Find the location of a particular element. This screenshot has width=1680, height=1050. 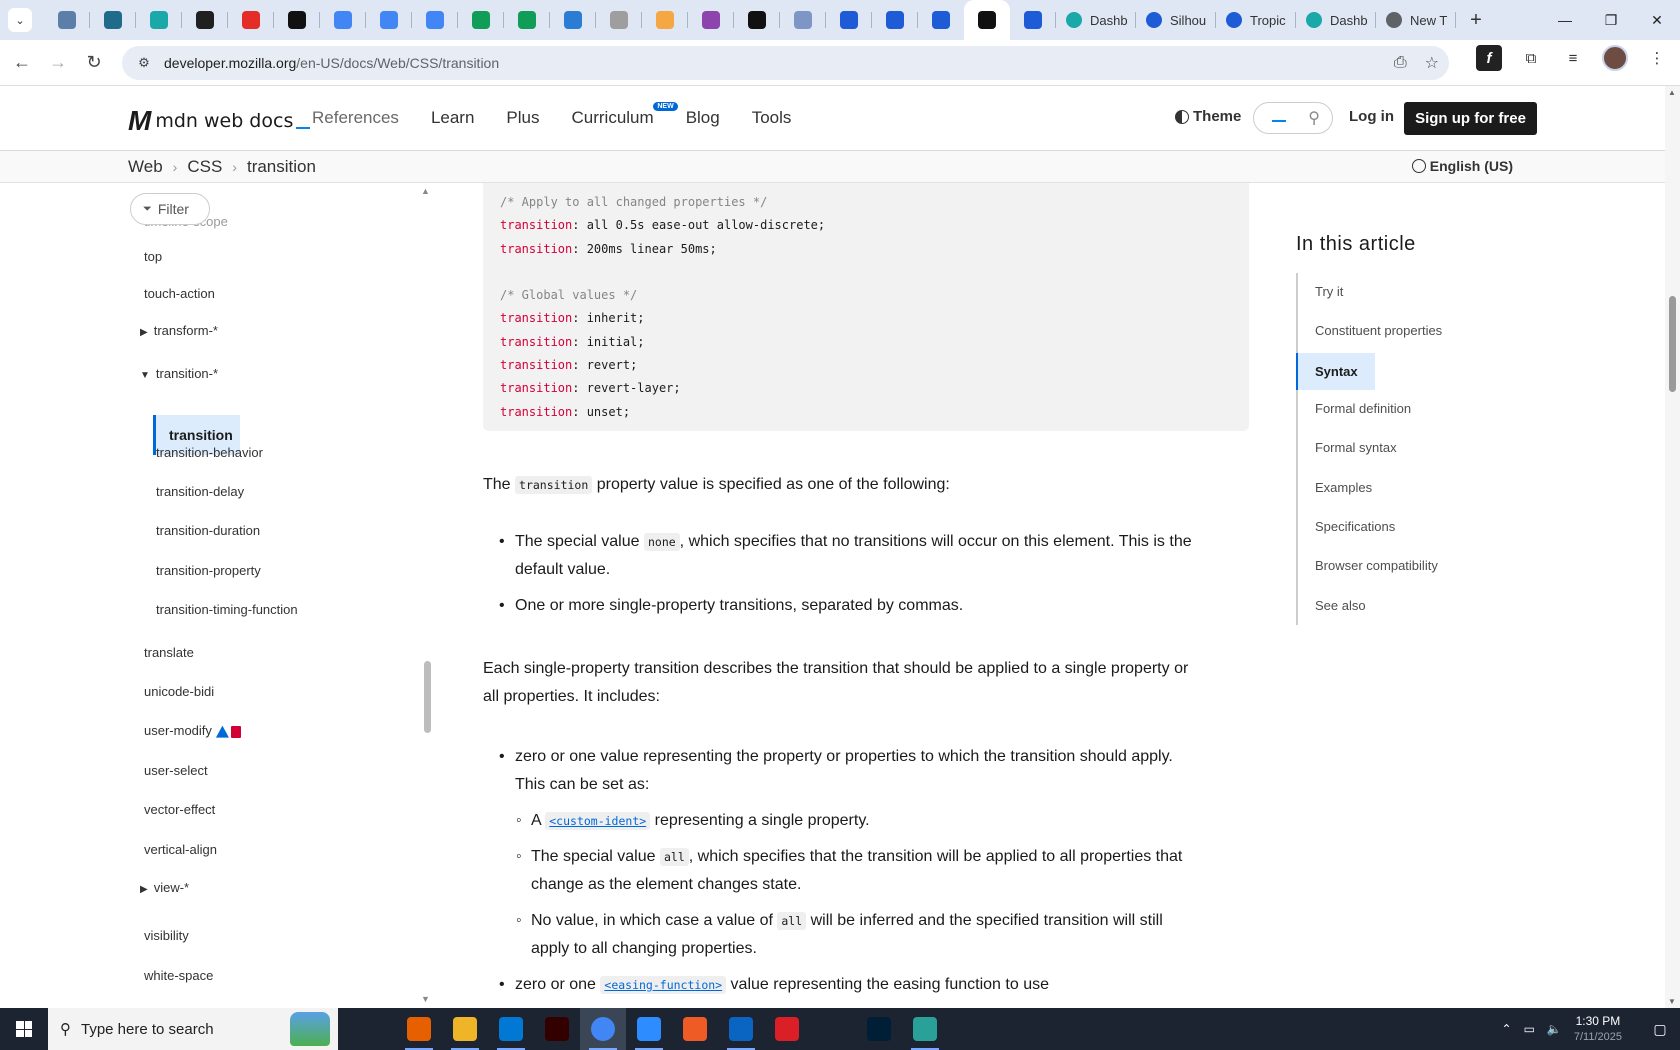

sidebar-group-transition: ▼ transition-* is located at coordinates (179, 373).